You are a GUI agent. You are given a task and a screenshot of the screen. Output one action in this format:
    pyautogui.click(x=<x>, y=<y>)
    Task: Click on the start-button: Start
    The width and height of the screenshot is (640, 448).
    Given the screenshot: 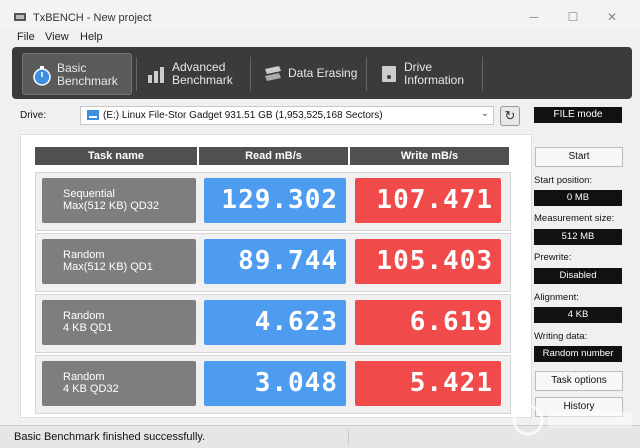 What is the action you would take?
    pyautogui.click(x=579, y=157)
    